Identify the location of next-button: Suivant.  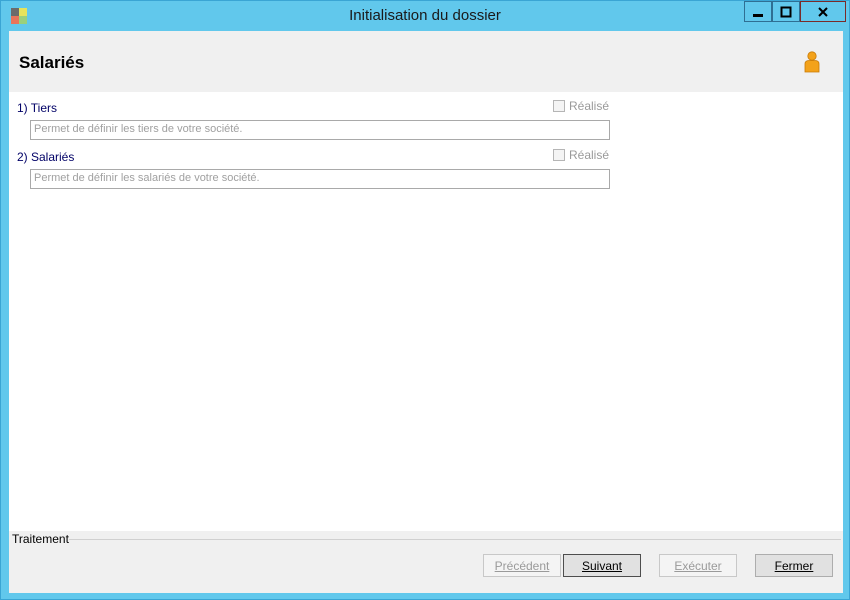
(602, 565).